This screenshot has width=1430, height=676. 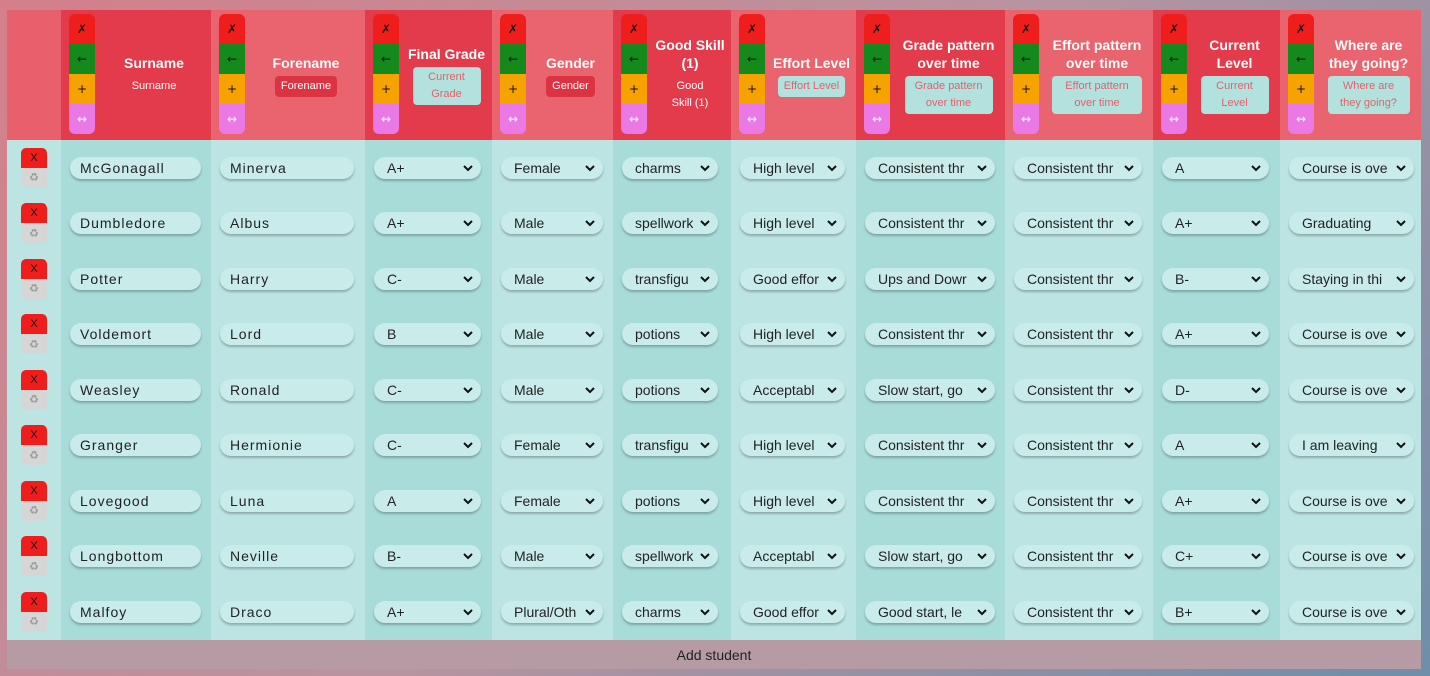 What do you see at coordinates (1368, 95) in the screenshot?
I see `column-label-input: Where are they going?` at bounding box center [1368, 95].